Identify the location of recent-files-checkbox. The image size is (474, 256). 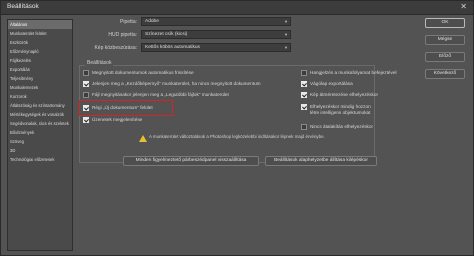
(86, 95).